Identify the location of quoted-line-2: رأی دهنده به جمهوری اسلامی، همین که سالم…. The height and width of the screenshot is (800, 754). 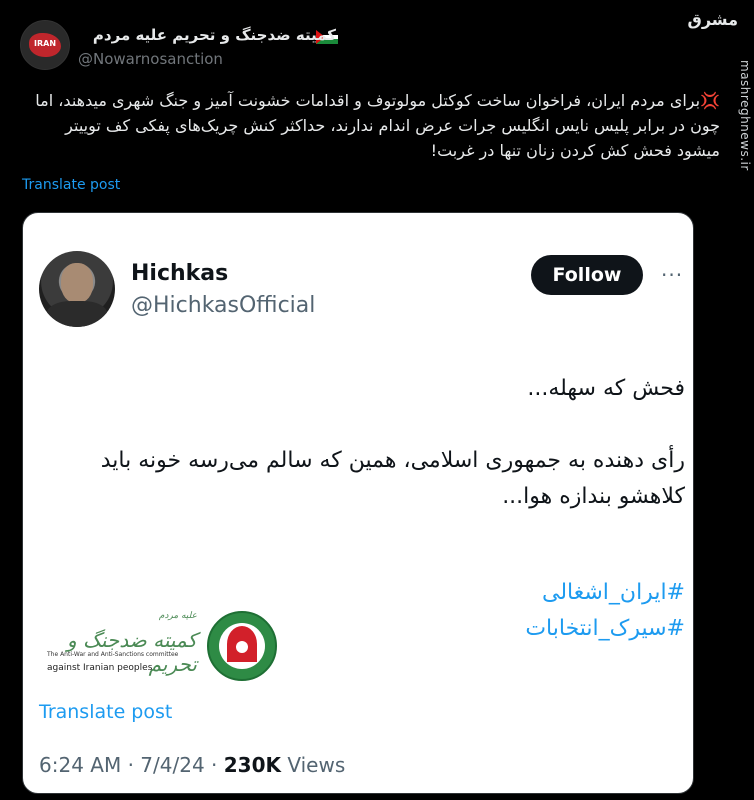
(392, 478).